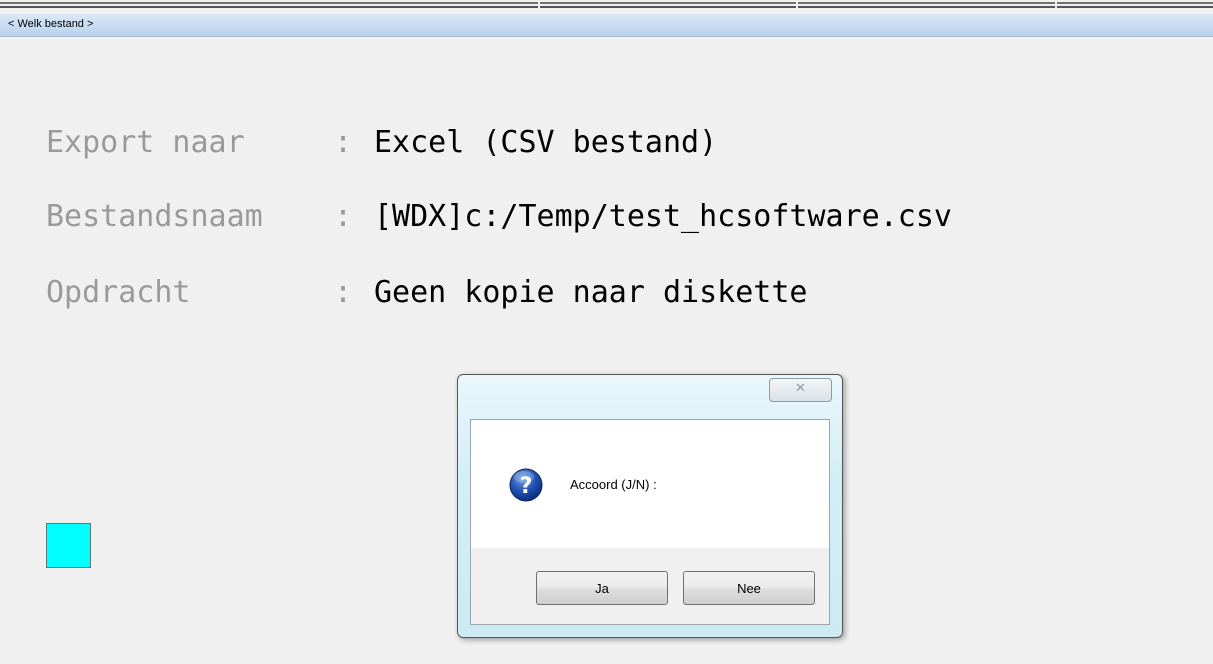 The width and height of the screenshot is (1213, 664). Describe the element at coordinates (613, 484) in the screenshot. I see `dialog-message: Accoord (J/N) :` at that location.